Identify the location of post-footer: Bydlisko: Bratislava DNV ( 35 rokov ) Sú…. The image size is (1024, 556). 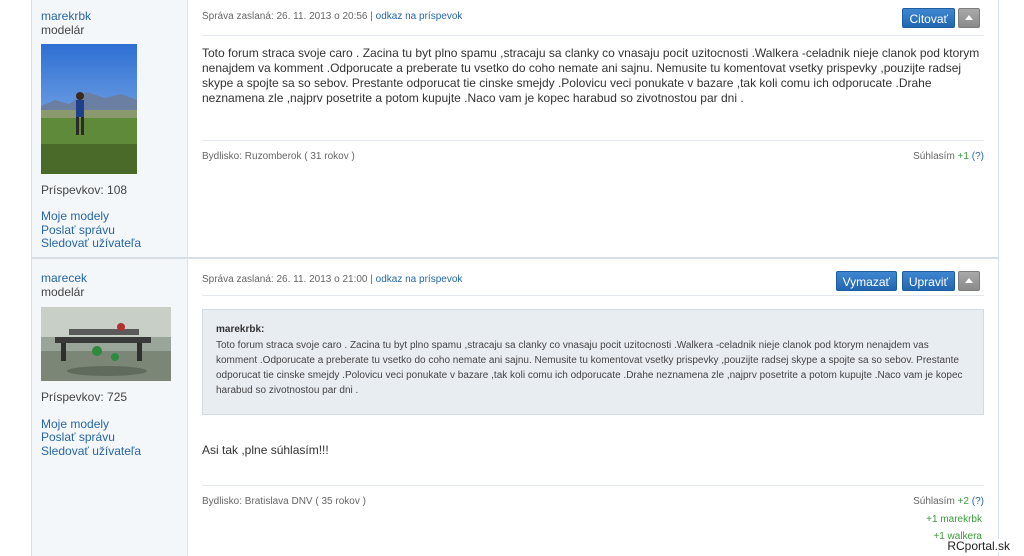
(593, 520).